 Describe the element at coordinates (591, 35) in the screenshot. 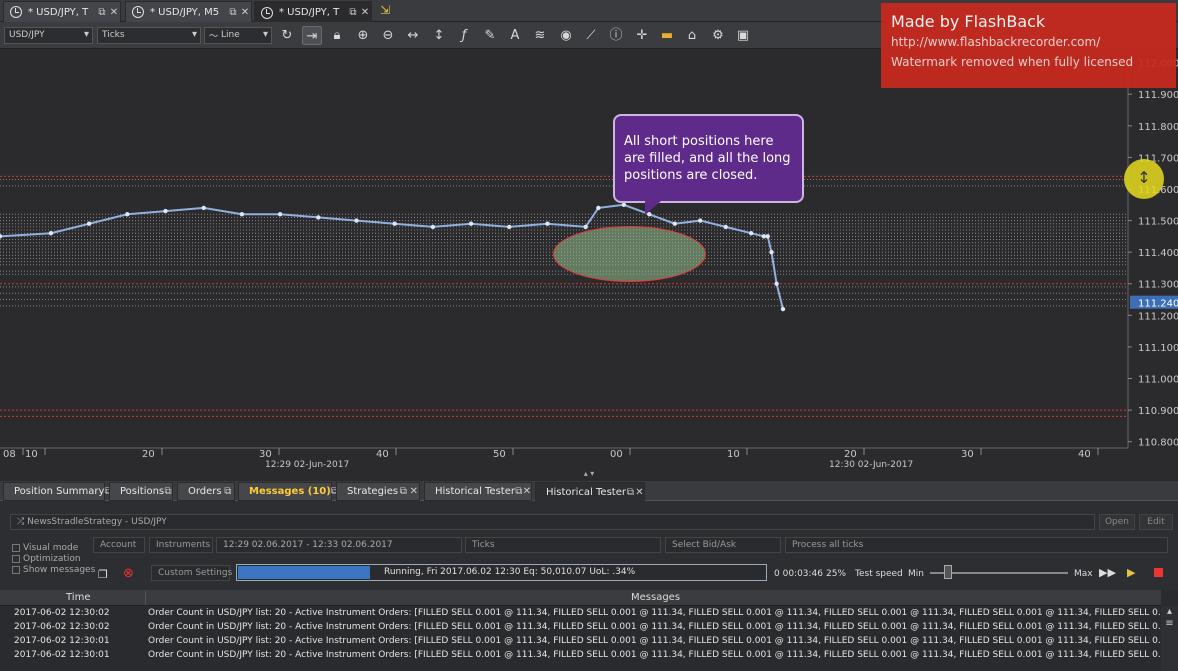

I see `trend-icon: ⟋` at that location.